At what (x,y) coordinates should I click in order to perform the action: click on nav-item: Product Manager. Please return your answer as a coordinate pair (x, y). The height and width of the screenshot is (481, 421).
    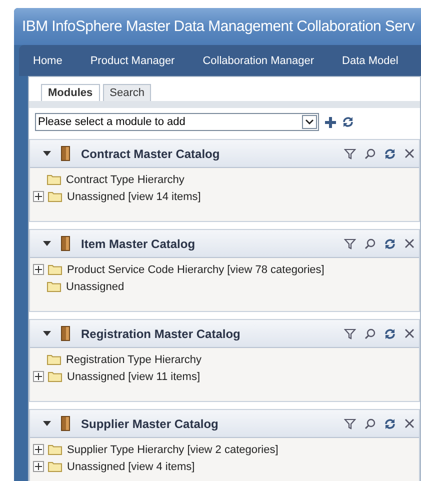
    Looking at the image, I should click on (132, 60).